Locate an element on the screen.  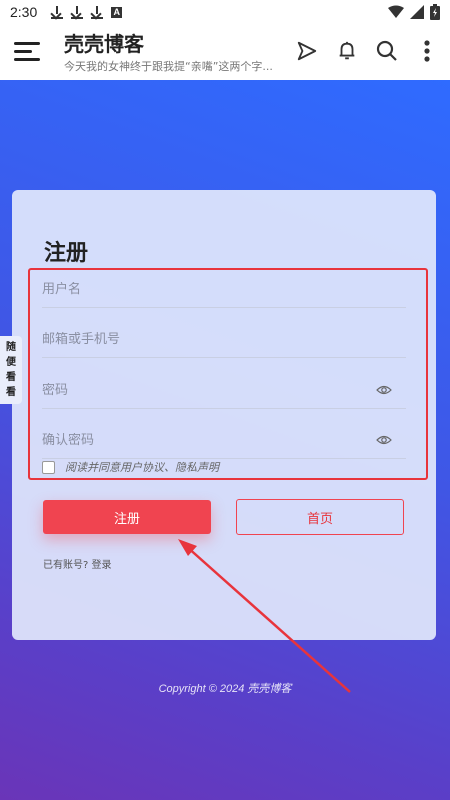
password-input is located at coordinates (224, 390).